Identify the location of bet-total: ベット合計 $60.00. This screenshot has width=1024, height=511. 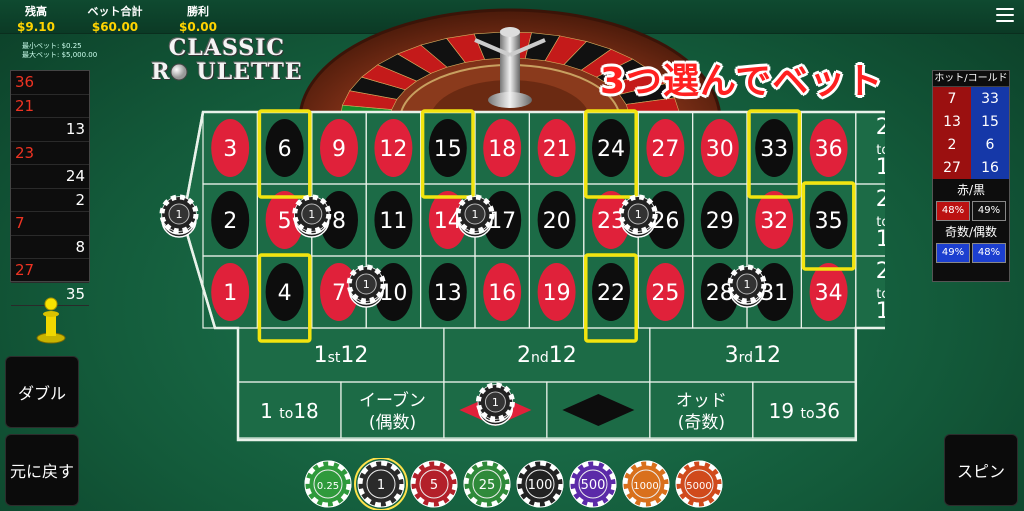
(115, 18).